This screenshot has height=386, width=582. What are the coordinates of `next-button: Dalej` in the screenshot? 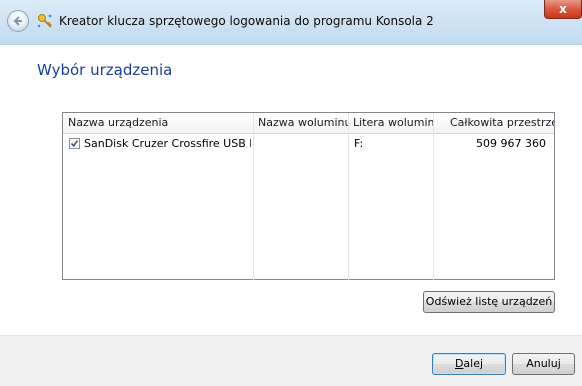 It's located at (469, 364).